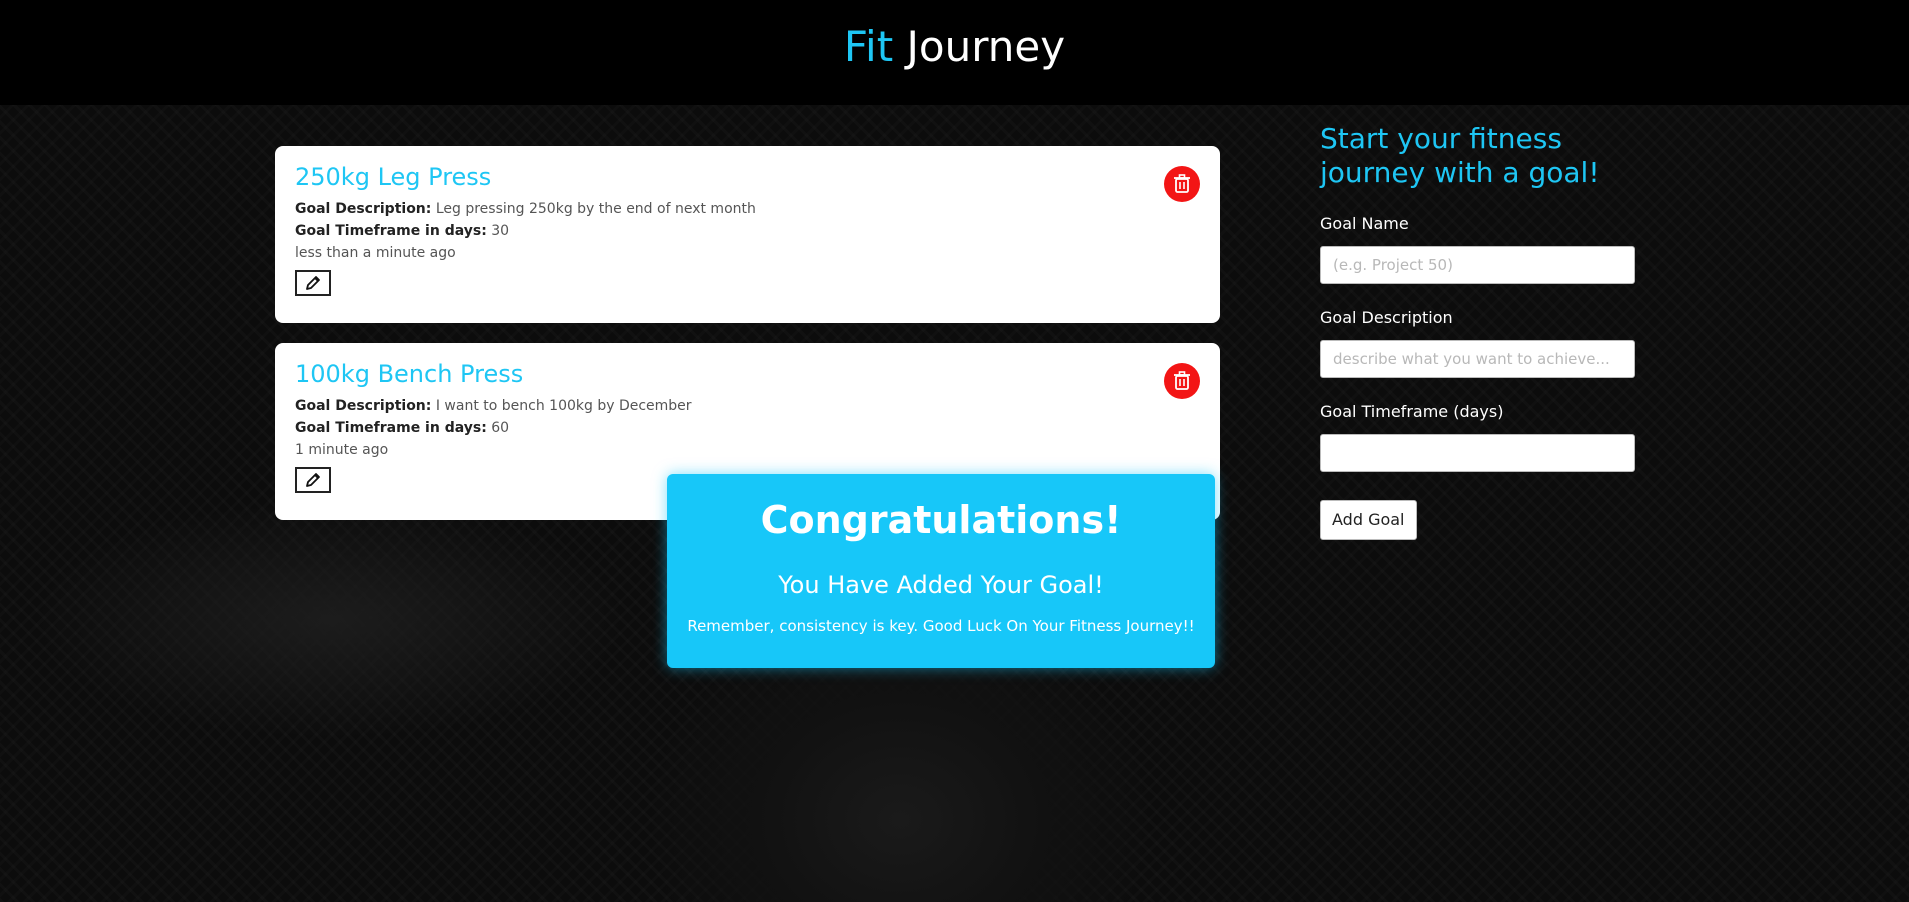  What do you see at coordinates (868, 46) in the screenshot?
I see `app-title-accent: Fit` at bounding box center [868, 46].